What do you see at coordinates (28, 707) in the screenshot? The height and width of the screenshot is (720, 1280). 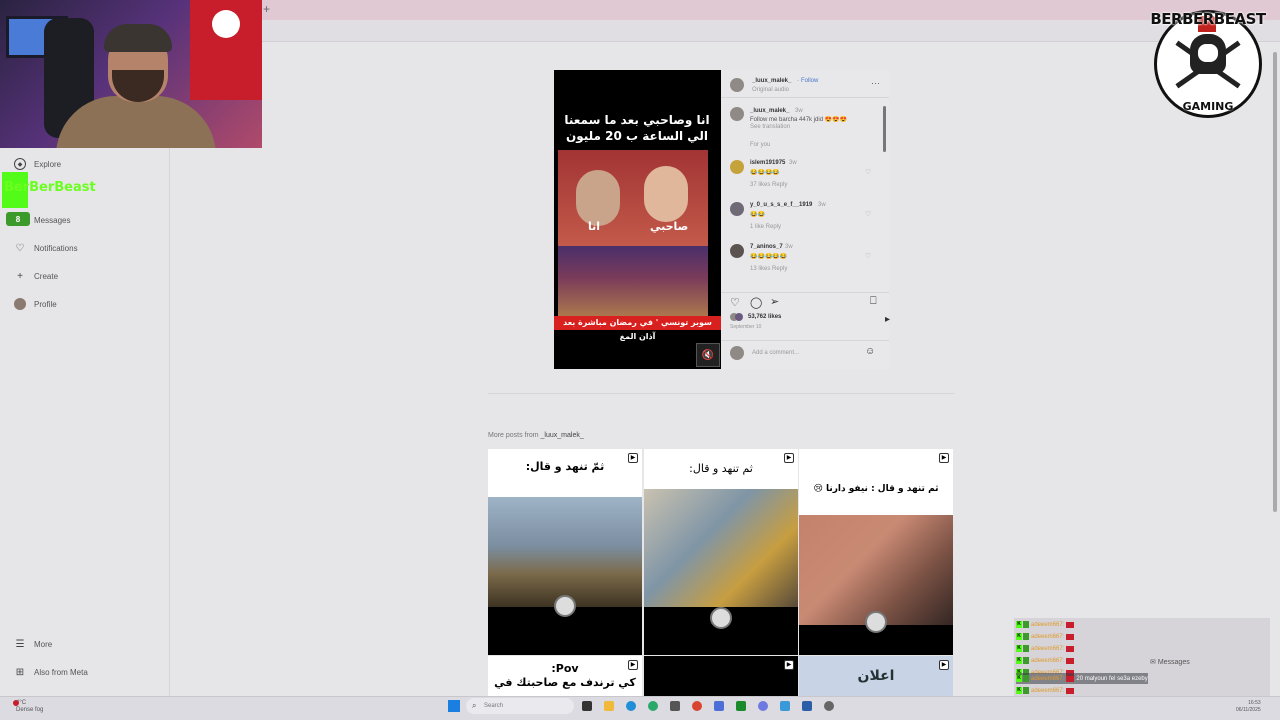 I see `weather-widget: 4°C Dense fog` at bounding box center [28, 707].